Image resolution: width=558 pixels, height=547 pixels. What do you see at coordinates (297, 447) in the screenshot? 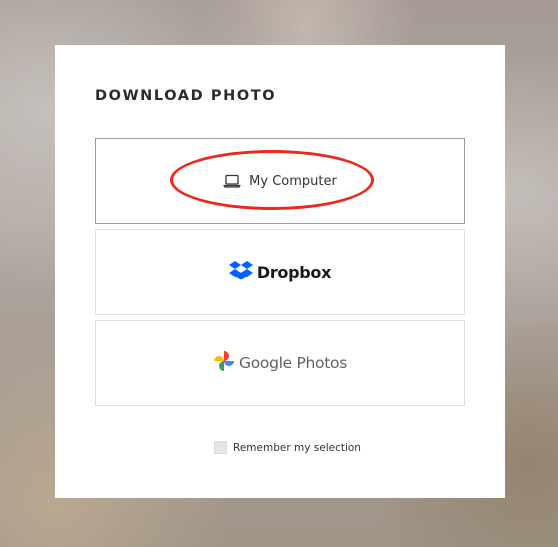
I see `remember-label: Remember my selection` at bounding box center [297, 447].